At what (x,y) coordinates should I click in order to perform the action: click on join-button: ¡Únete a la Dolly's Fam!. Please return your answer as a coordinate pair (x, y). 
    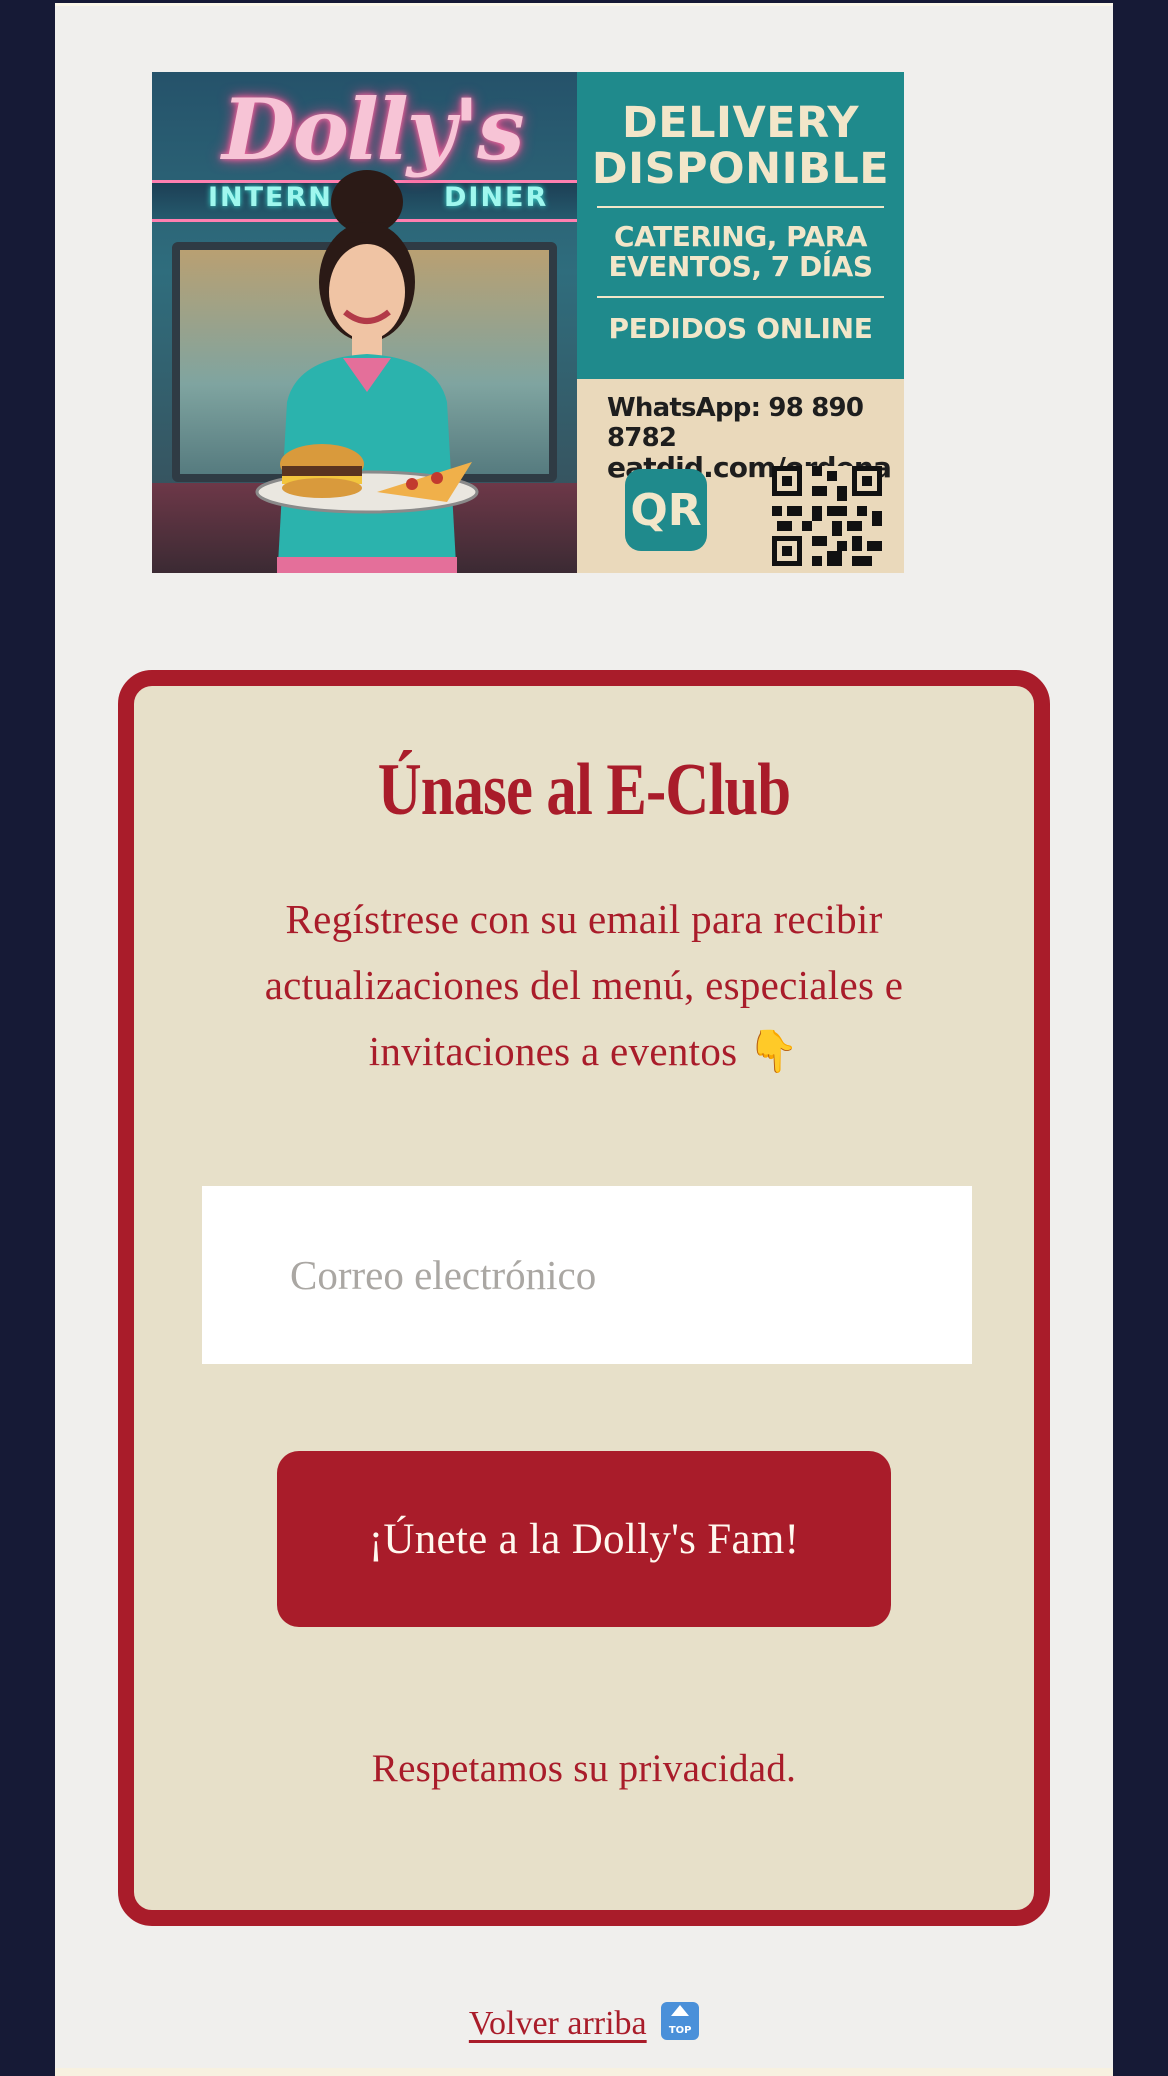
    Looking at the image, I should click on (584, 1539).